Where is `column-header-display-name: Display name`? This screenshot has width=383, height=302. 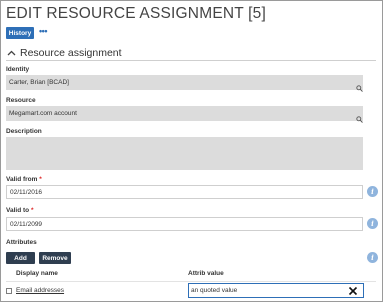
column-header-display-name: Display name is located at coordinates (37, 273).